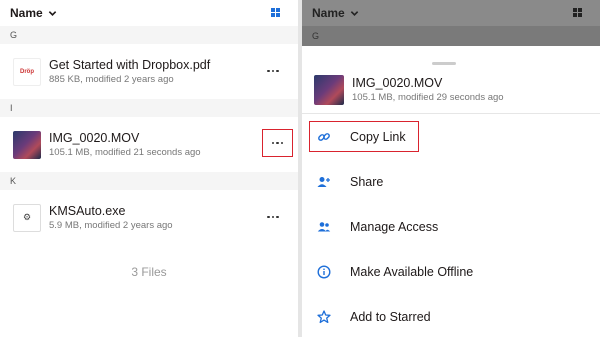  I want to click on make-available-offline-action: Make Available Offline, so click(451, 271).